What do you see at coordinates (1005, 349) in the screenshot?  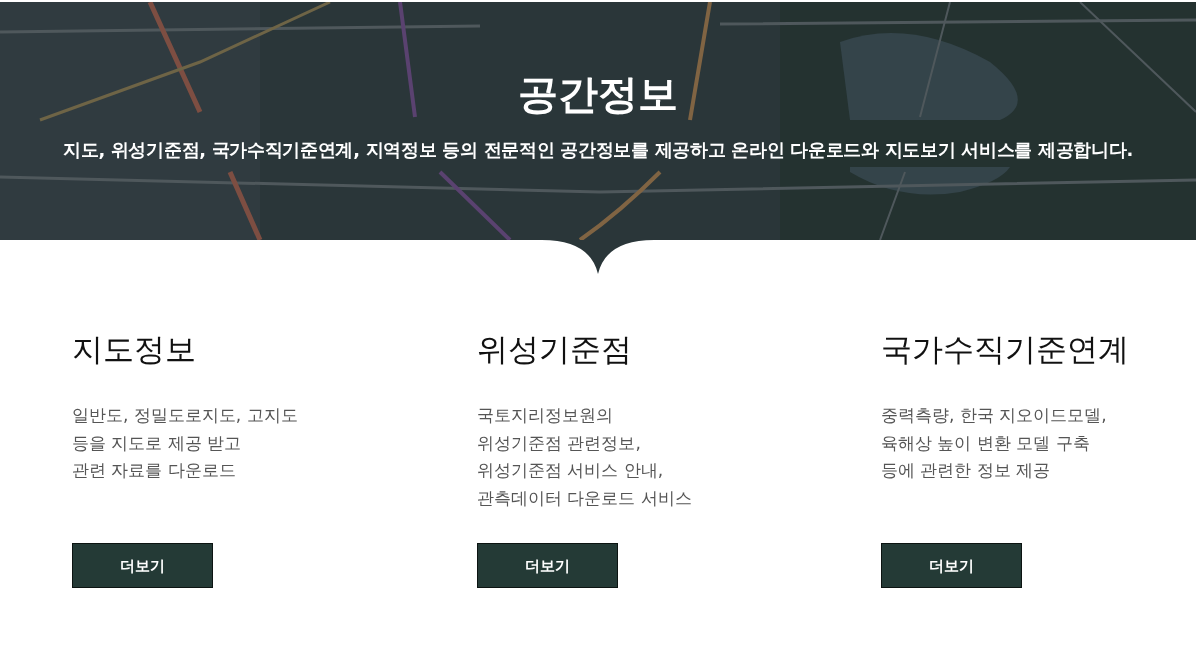 I see `section-title: 국가수직기준연계` at bounding box center [1005, 349].